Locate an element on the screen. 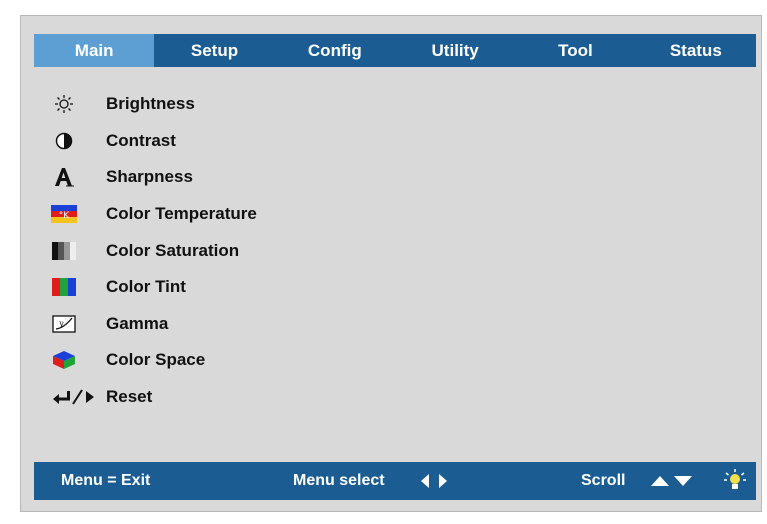 The height and width of the screenshot is (524, 767). menu-item-label: Contrast is located at coordinates (141, 140).